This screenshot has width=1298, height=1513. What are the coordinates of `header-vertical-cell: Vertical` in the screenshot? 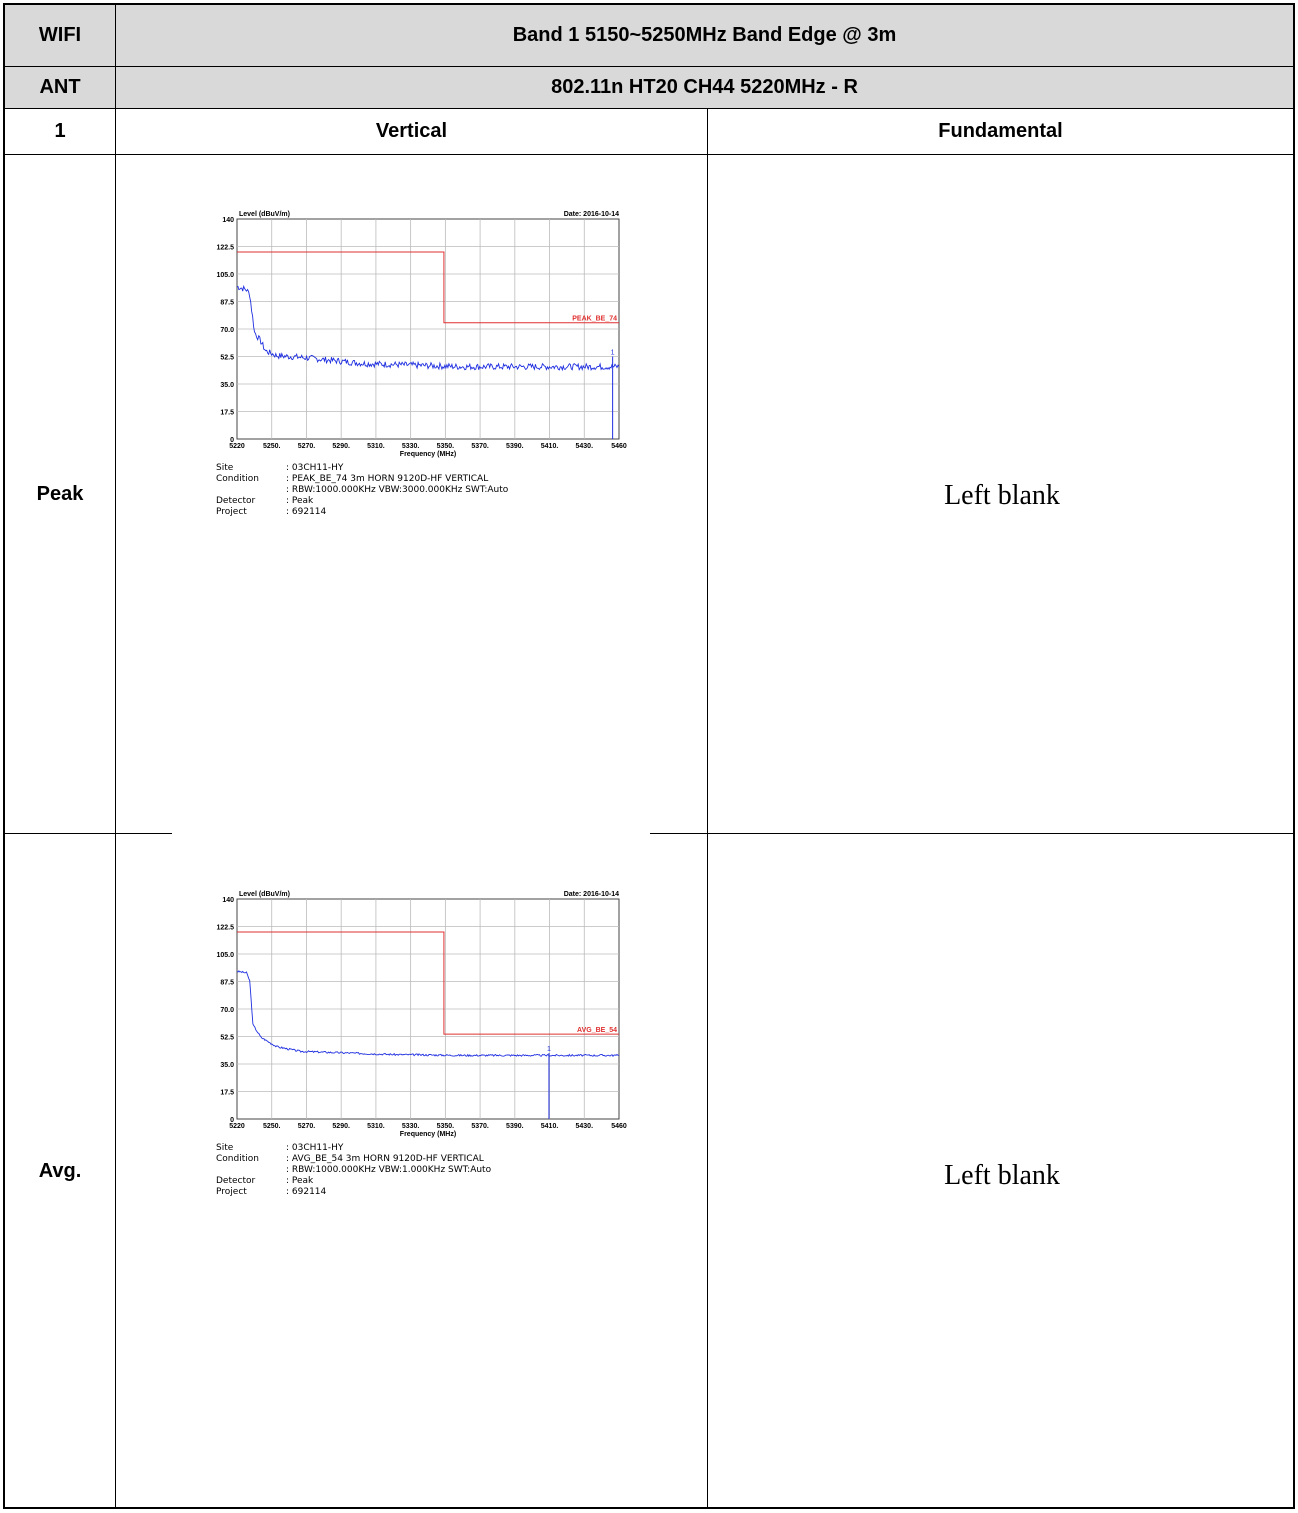 It's located at (411, 131).